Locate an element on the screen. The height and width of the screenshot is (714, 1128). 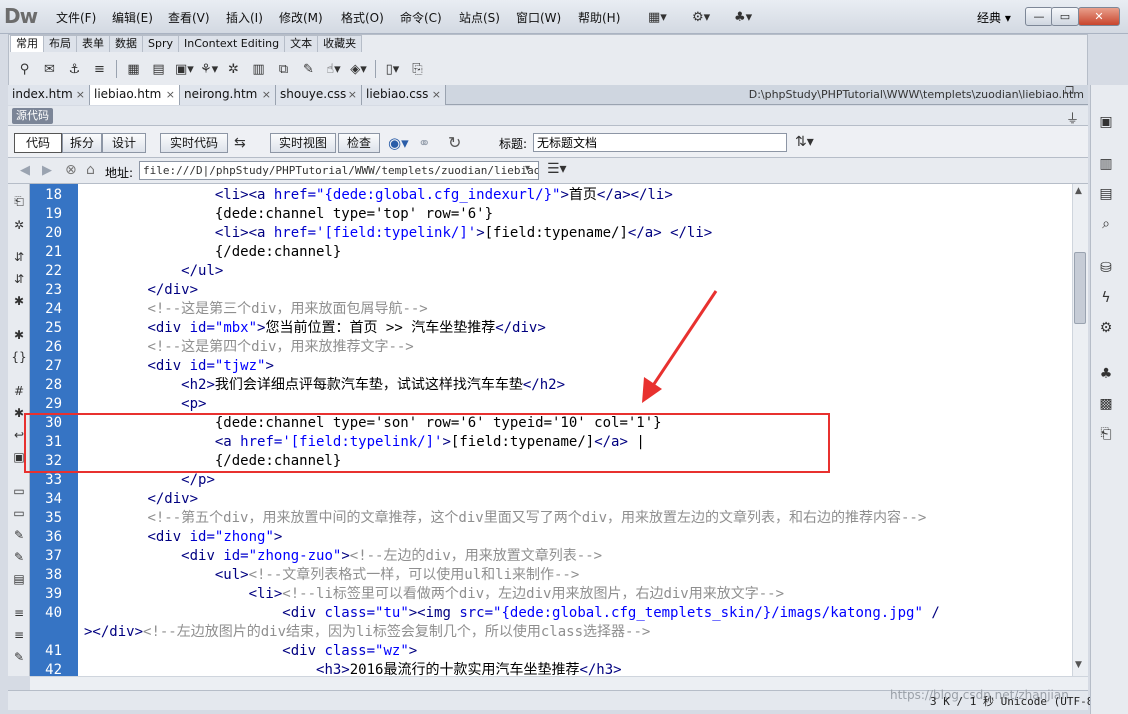
balance-braces-icon: {} is located at coordinates (19, 357).